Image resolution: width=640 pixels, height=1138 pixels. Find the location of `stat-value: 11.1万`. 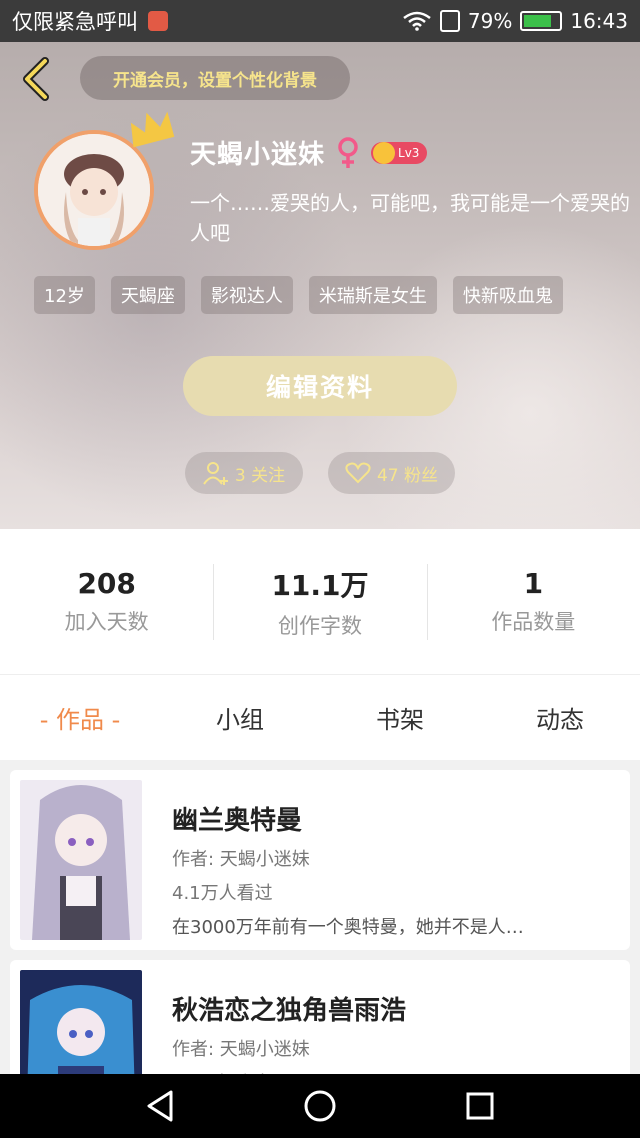

stat-value: 11.1万 is located at coordinates (320, 585).